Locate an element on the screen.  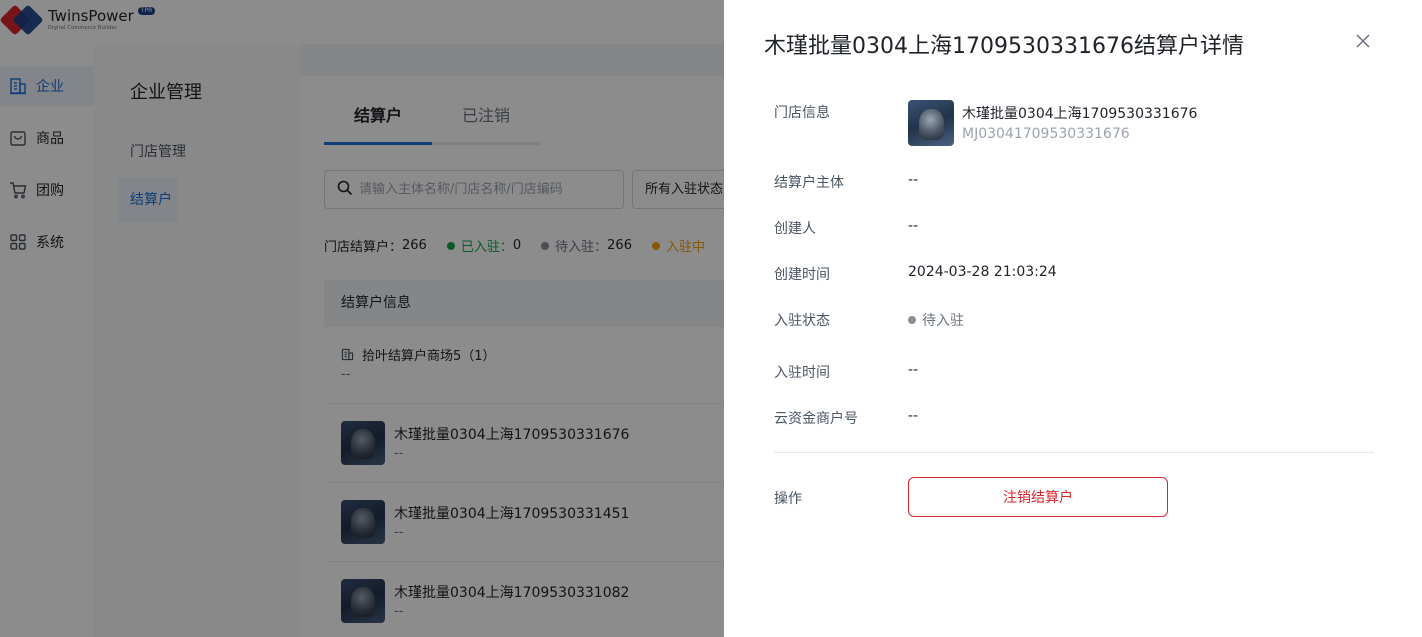
creator-label: 创建人 is located at coordinates (795, 229).